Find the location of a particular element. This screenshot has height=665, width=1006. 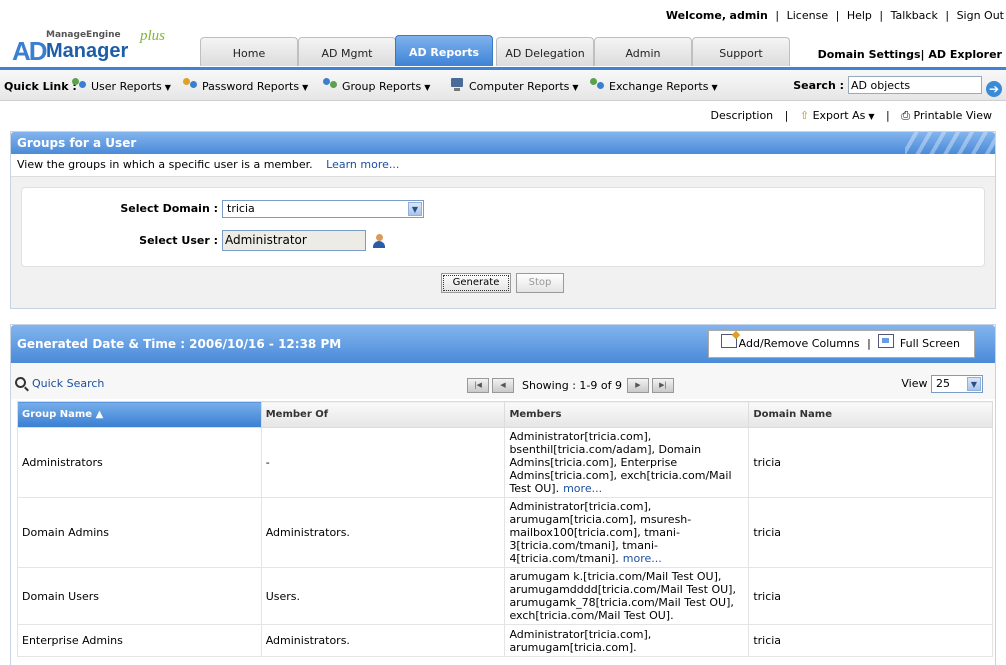

export-label: Export As is located at coordinates (839, 115).